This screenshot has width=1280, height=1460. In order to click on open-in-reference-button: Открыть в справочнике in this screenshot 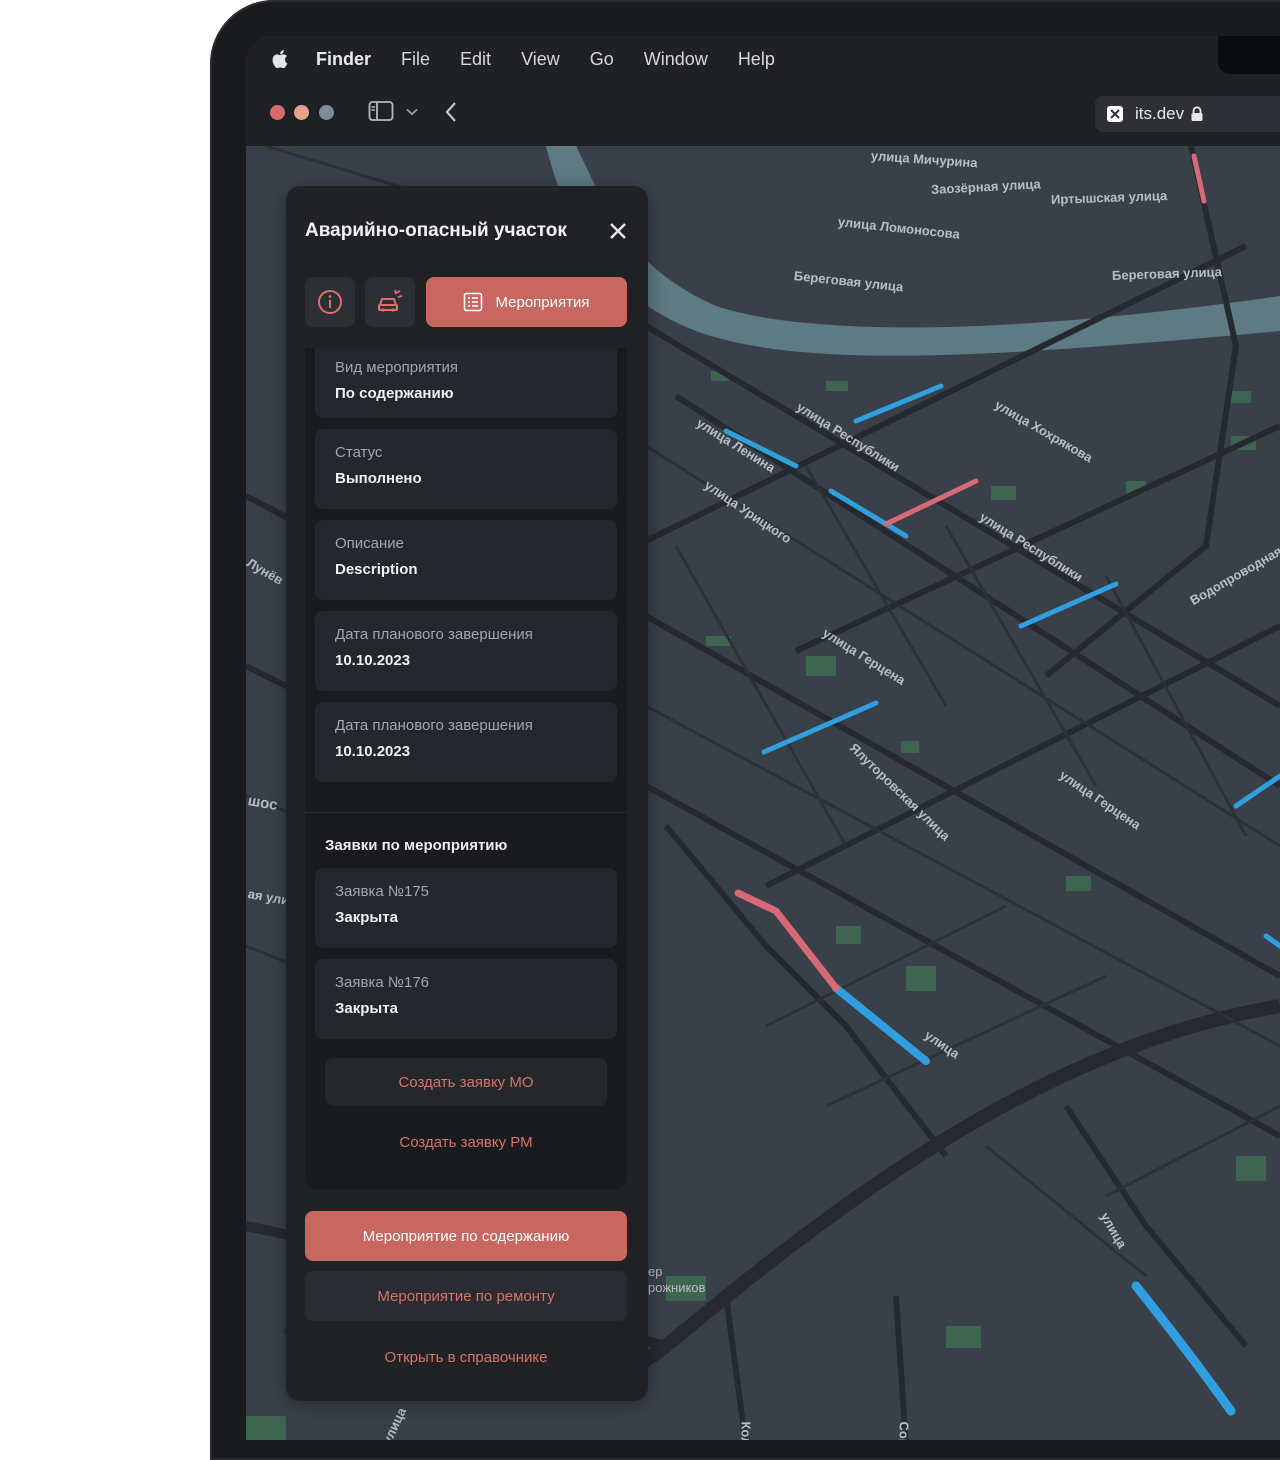, I will do `click(466, 1357)`.